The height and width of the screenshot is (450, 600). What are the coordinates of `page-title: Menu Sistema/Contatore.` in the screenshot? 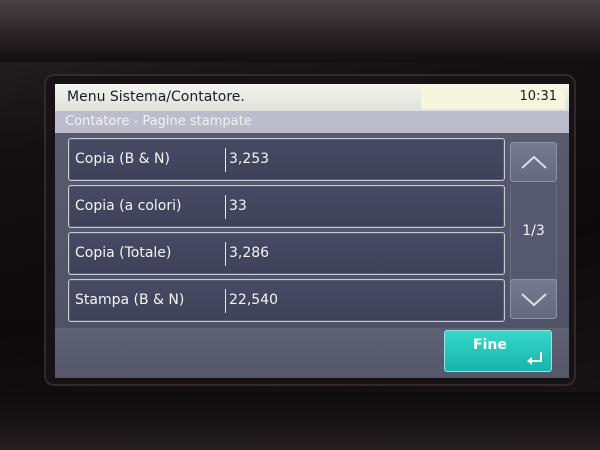 It's located at (156, 97).